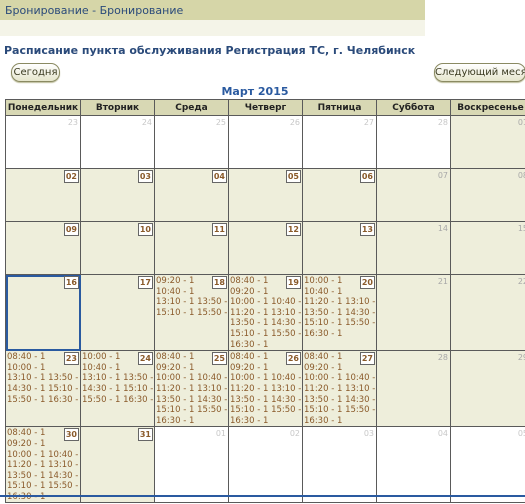 The image size is (525, 504). Describe the element at coordinates (145, 176) in the screenshot. I see `day-number: 03` at that location.